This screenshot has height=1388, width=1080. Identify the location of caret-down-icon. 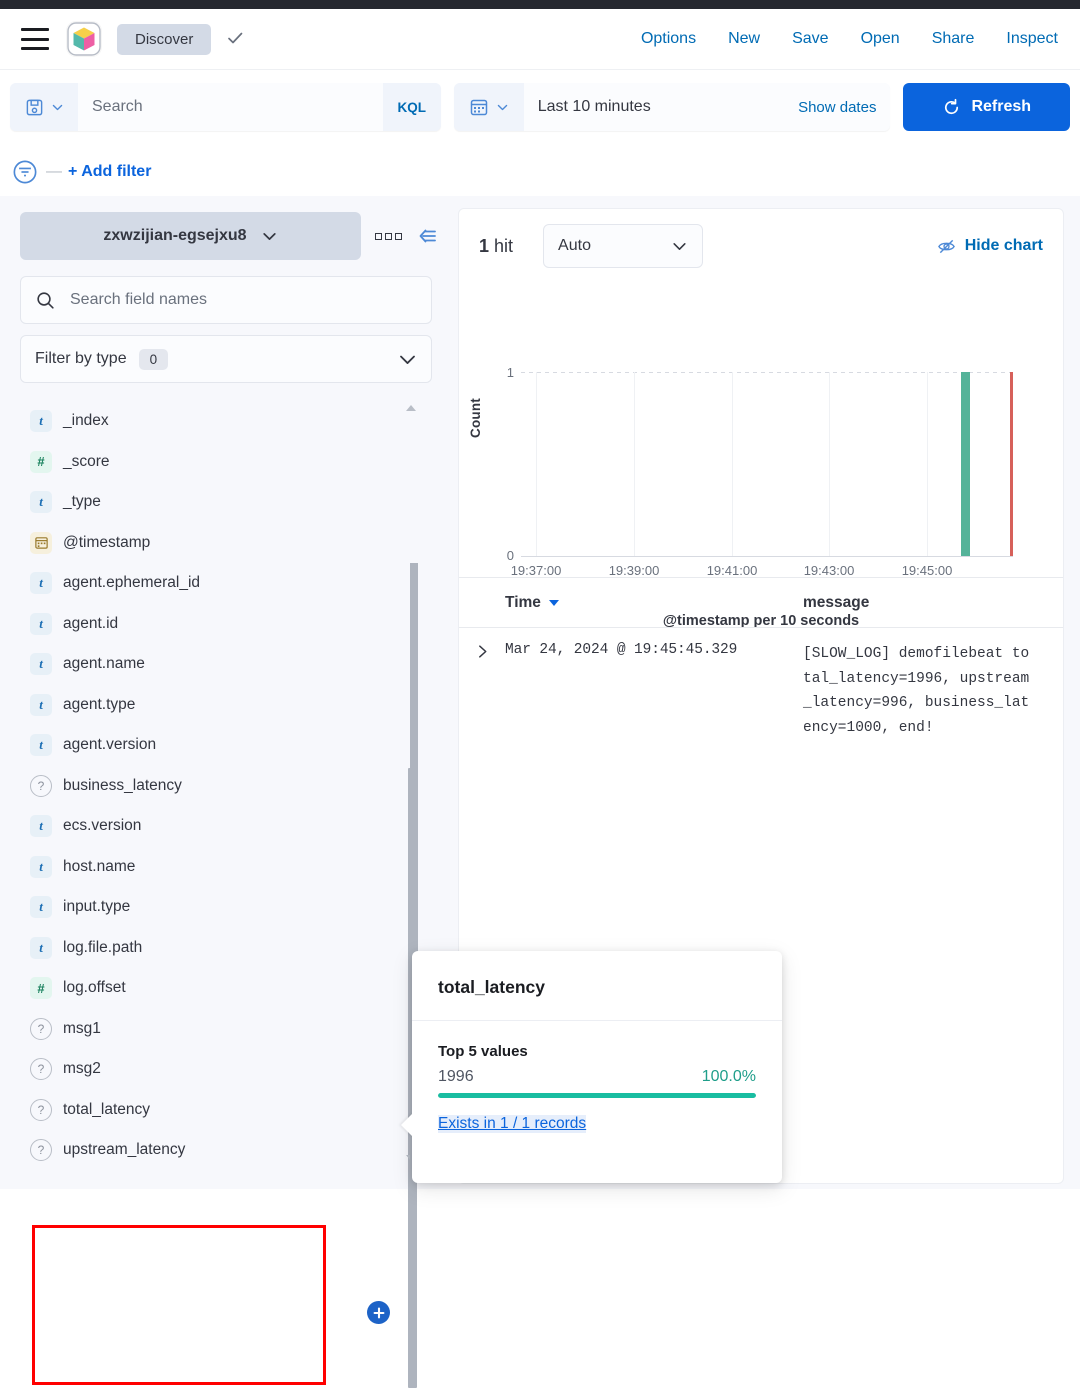
(553, 602).